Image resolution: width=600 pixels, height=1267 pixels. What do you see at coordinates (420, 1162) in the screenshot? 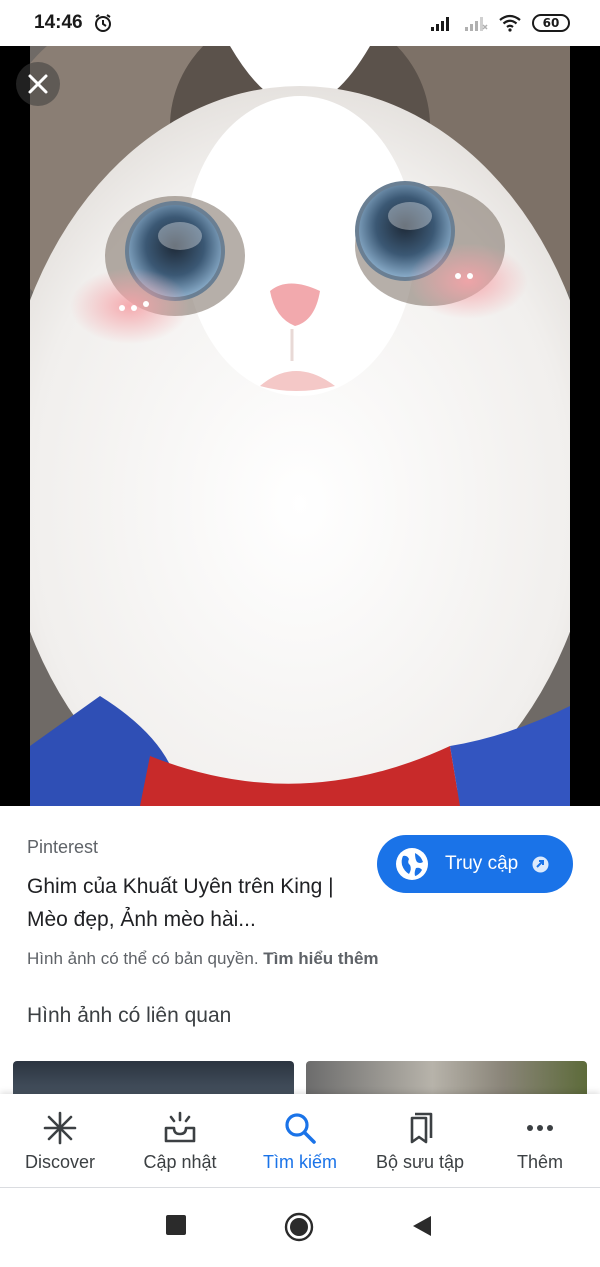
I see `nav-label: Bộ sưu tập` at bounding box center [420, 1162].